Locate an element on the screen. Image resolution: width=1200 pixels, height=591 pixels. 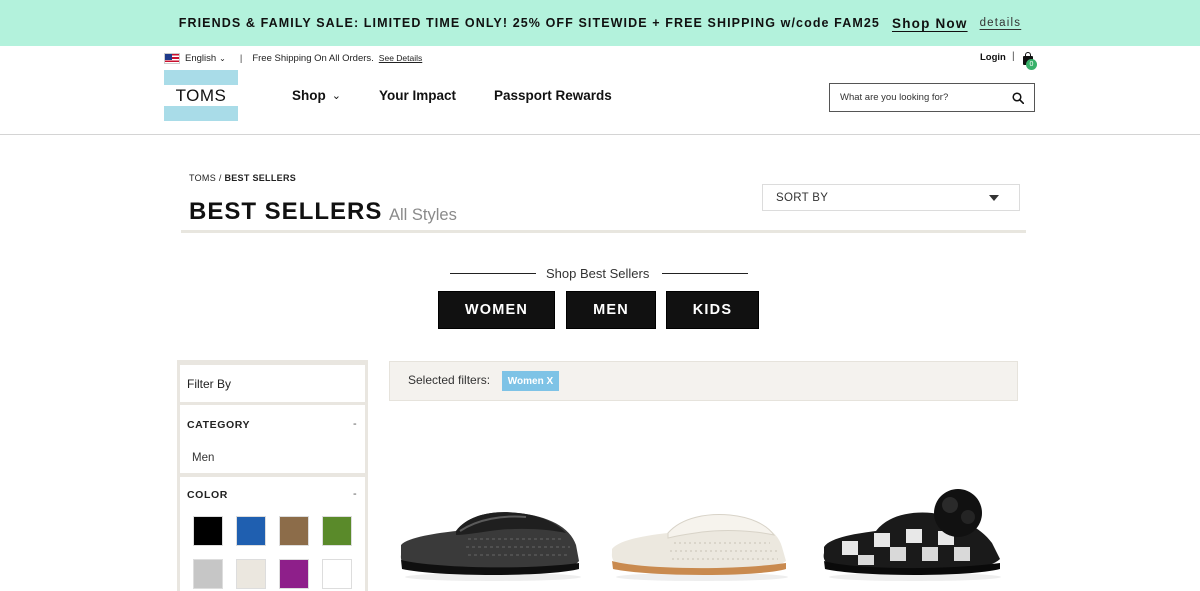
sort-label: SORT BY is located at coordinates (802, 197).